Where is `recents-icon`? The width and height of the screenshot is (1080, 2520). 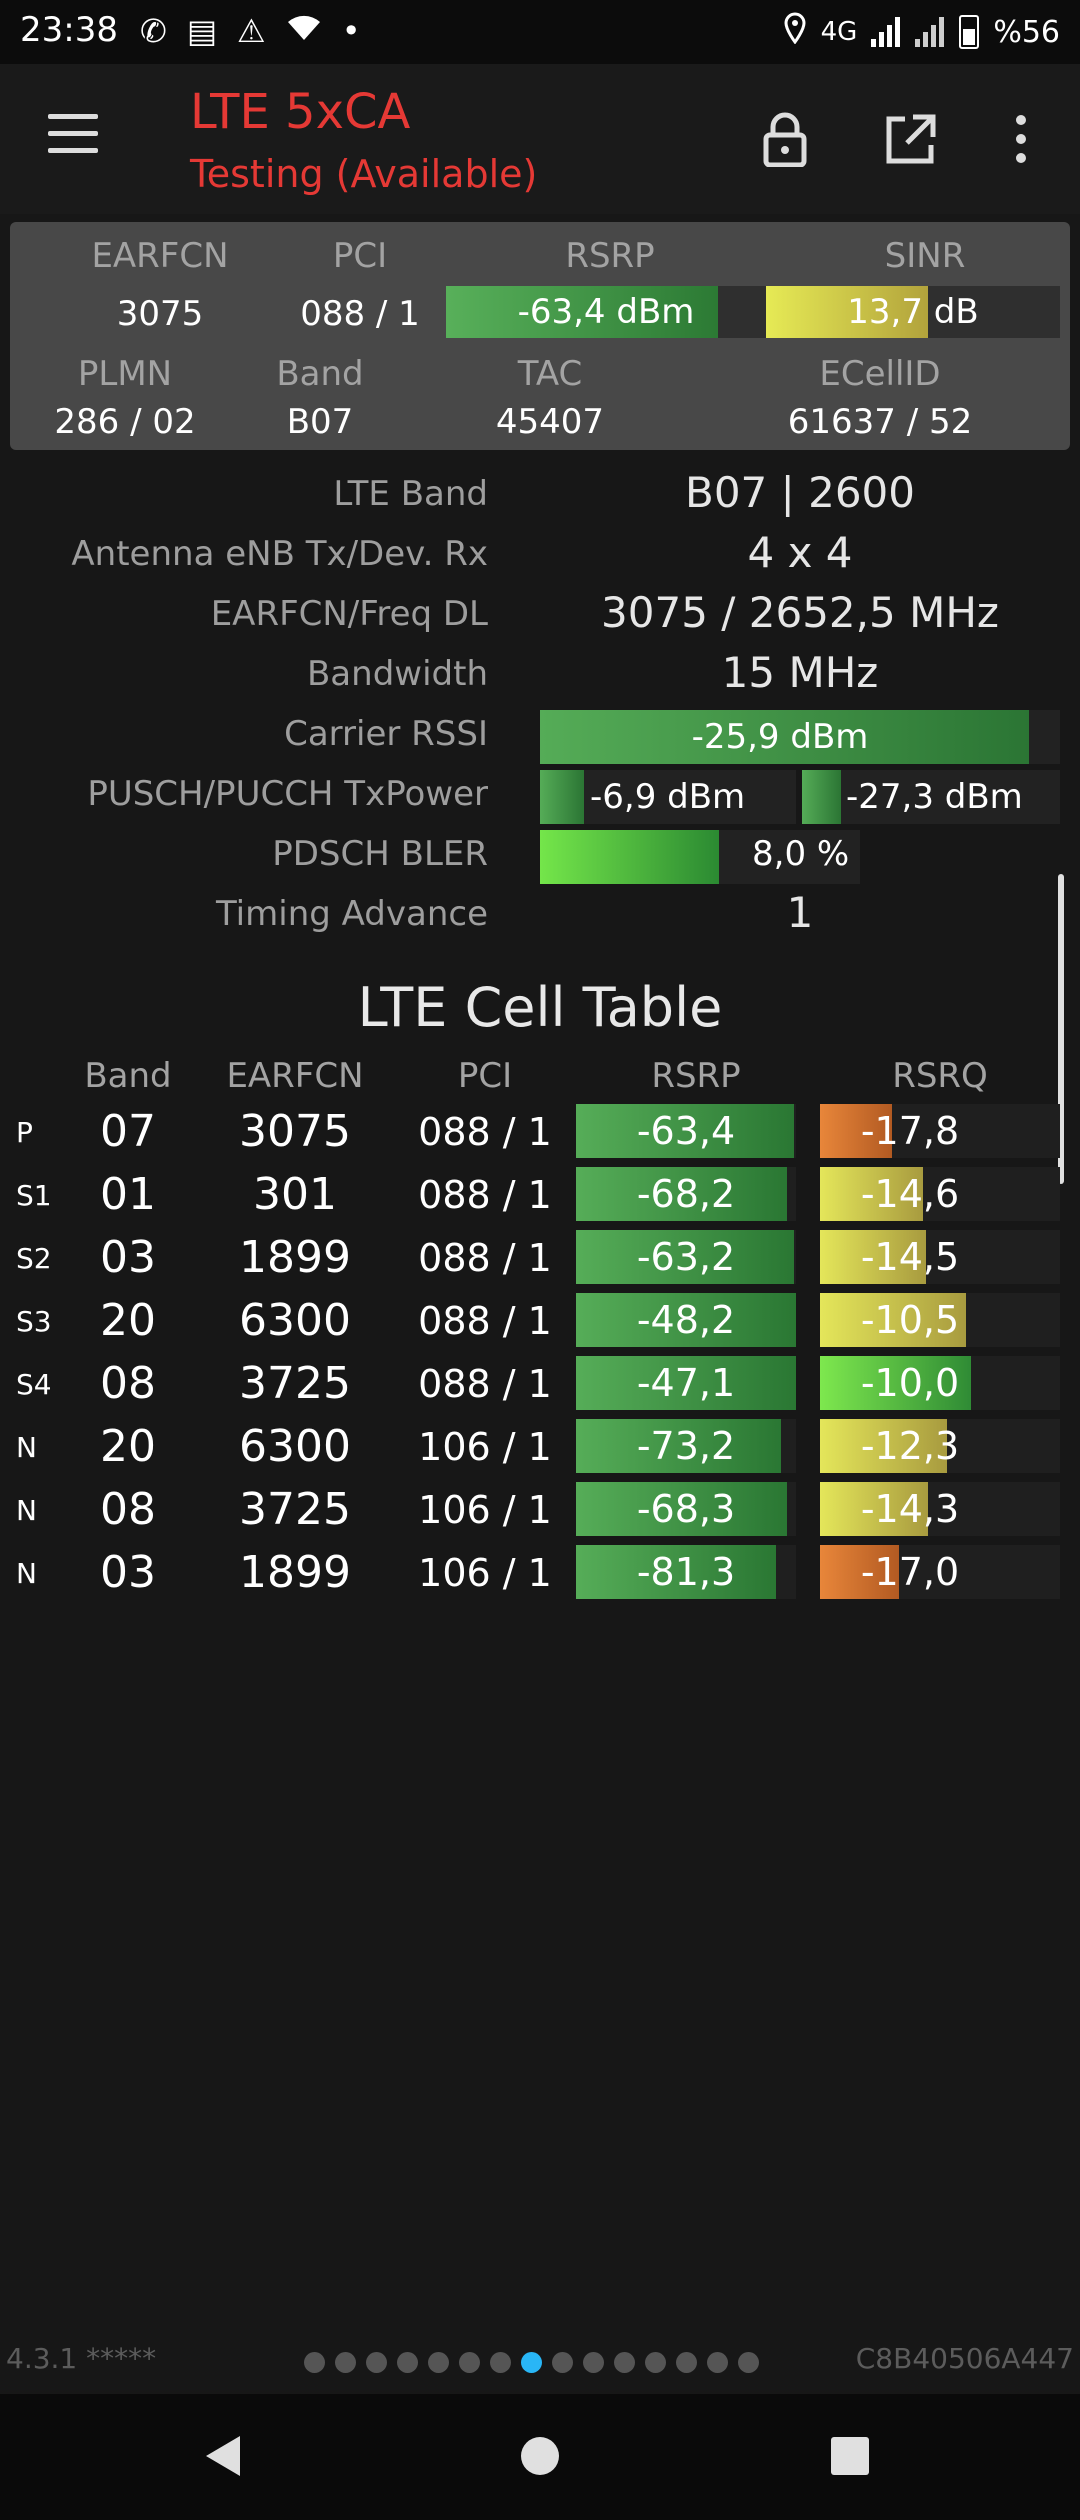 recents-icon is located at coordinates (850, 2458).